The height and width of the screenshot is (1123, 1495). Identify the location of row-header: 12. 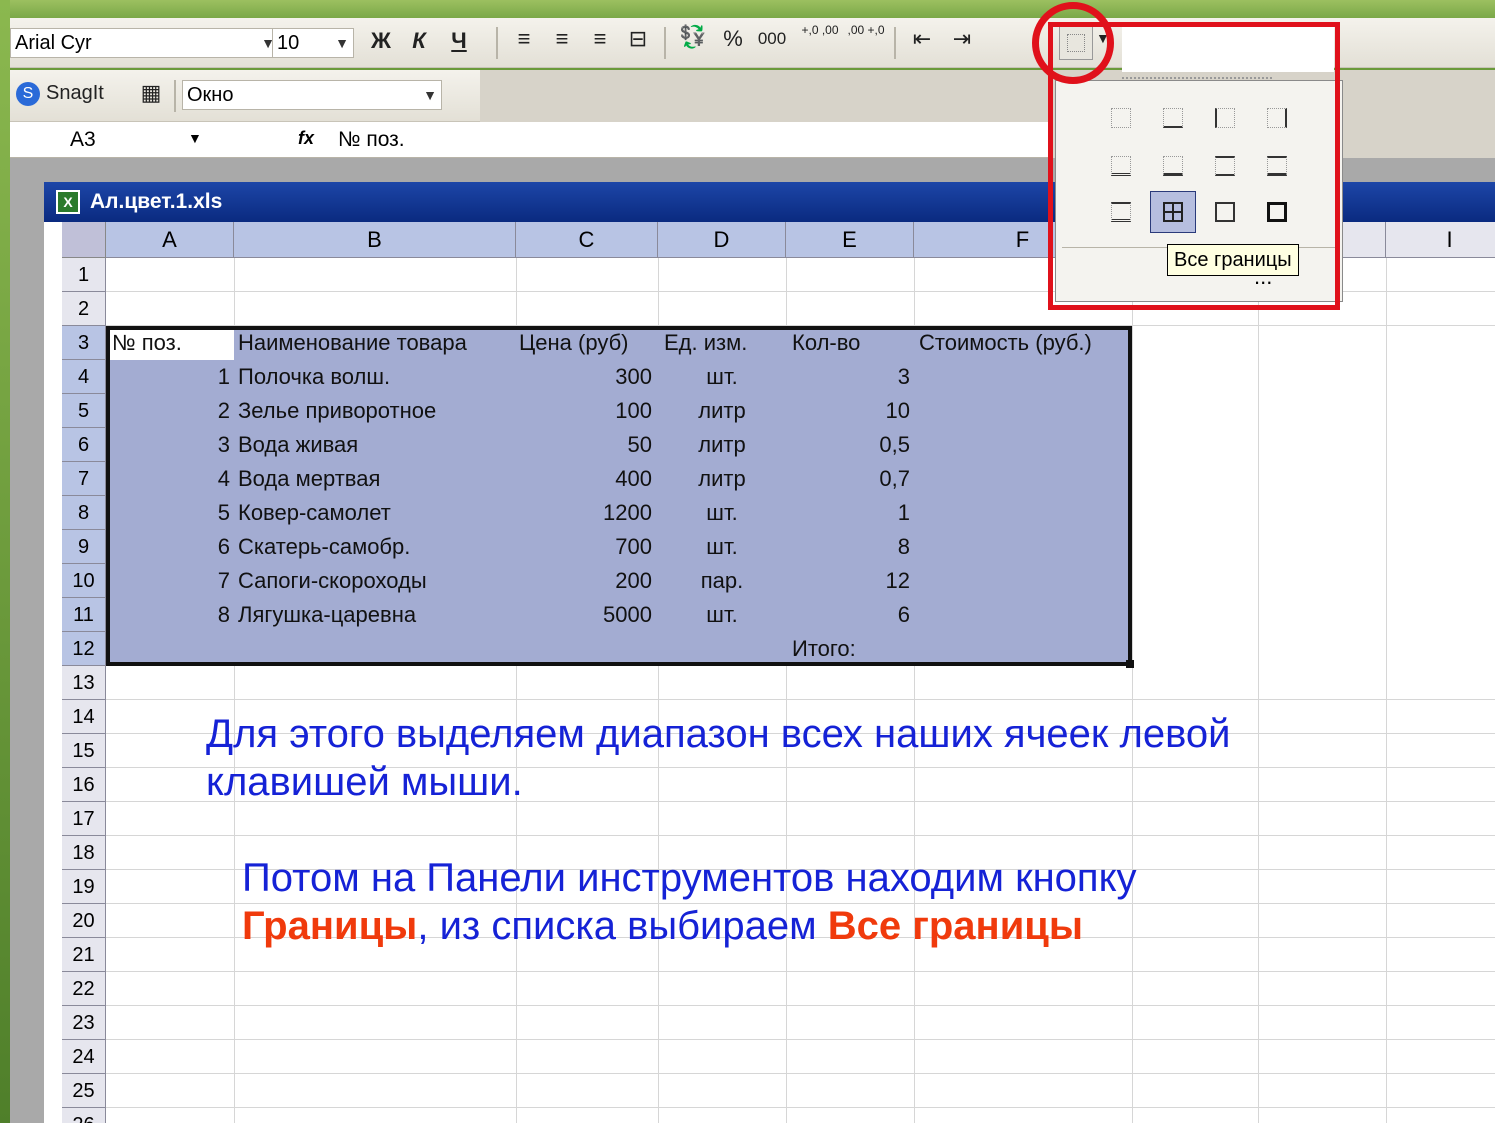
(84, 649).